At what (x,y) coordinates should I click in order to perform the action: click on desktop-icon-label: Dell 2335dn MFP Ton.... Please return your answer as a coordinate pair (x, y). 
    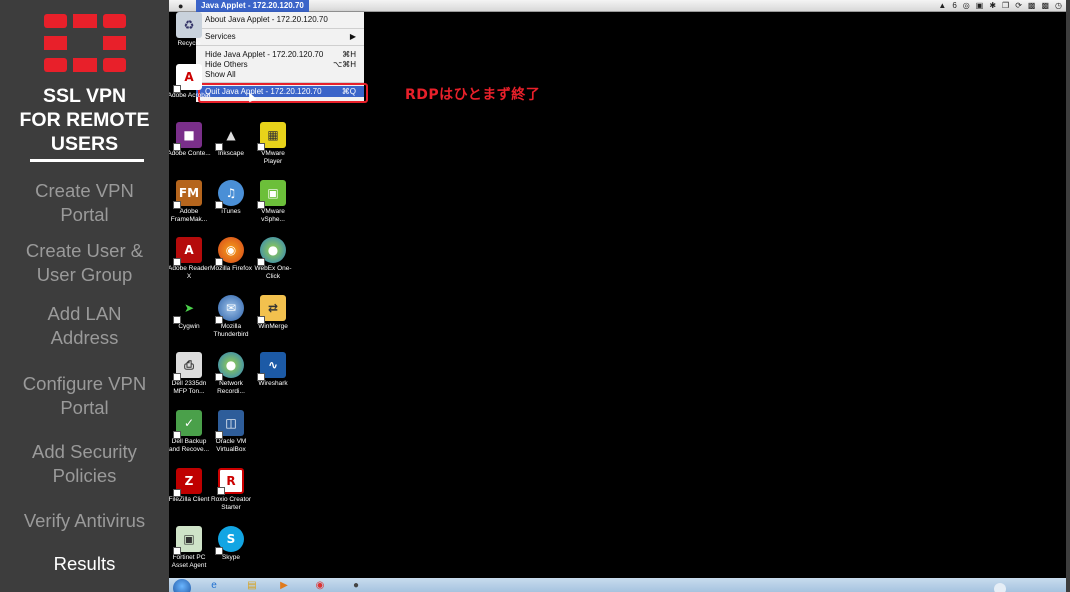
    Looking at the image, I should click on (189, 387).